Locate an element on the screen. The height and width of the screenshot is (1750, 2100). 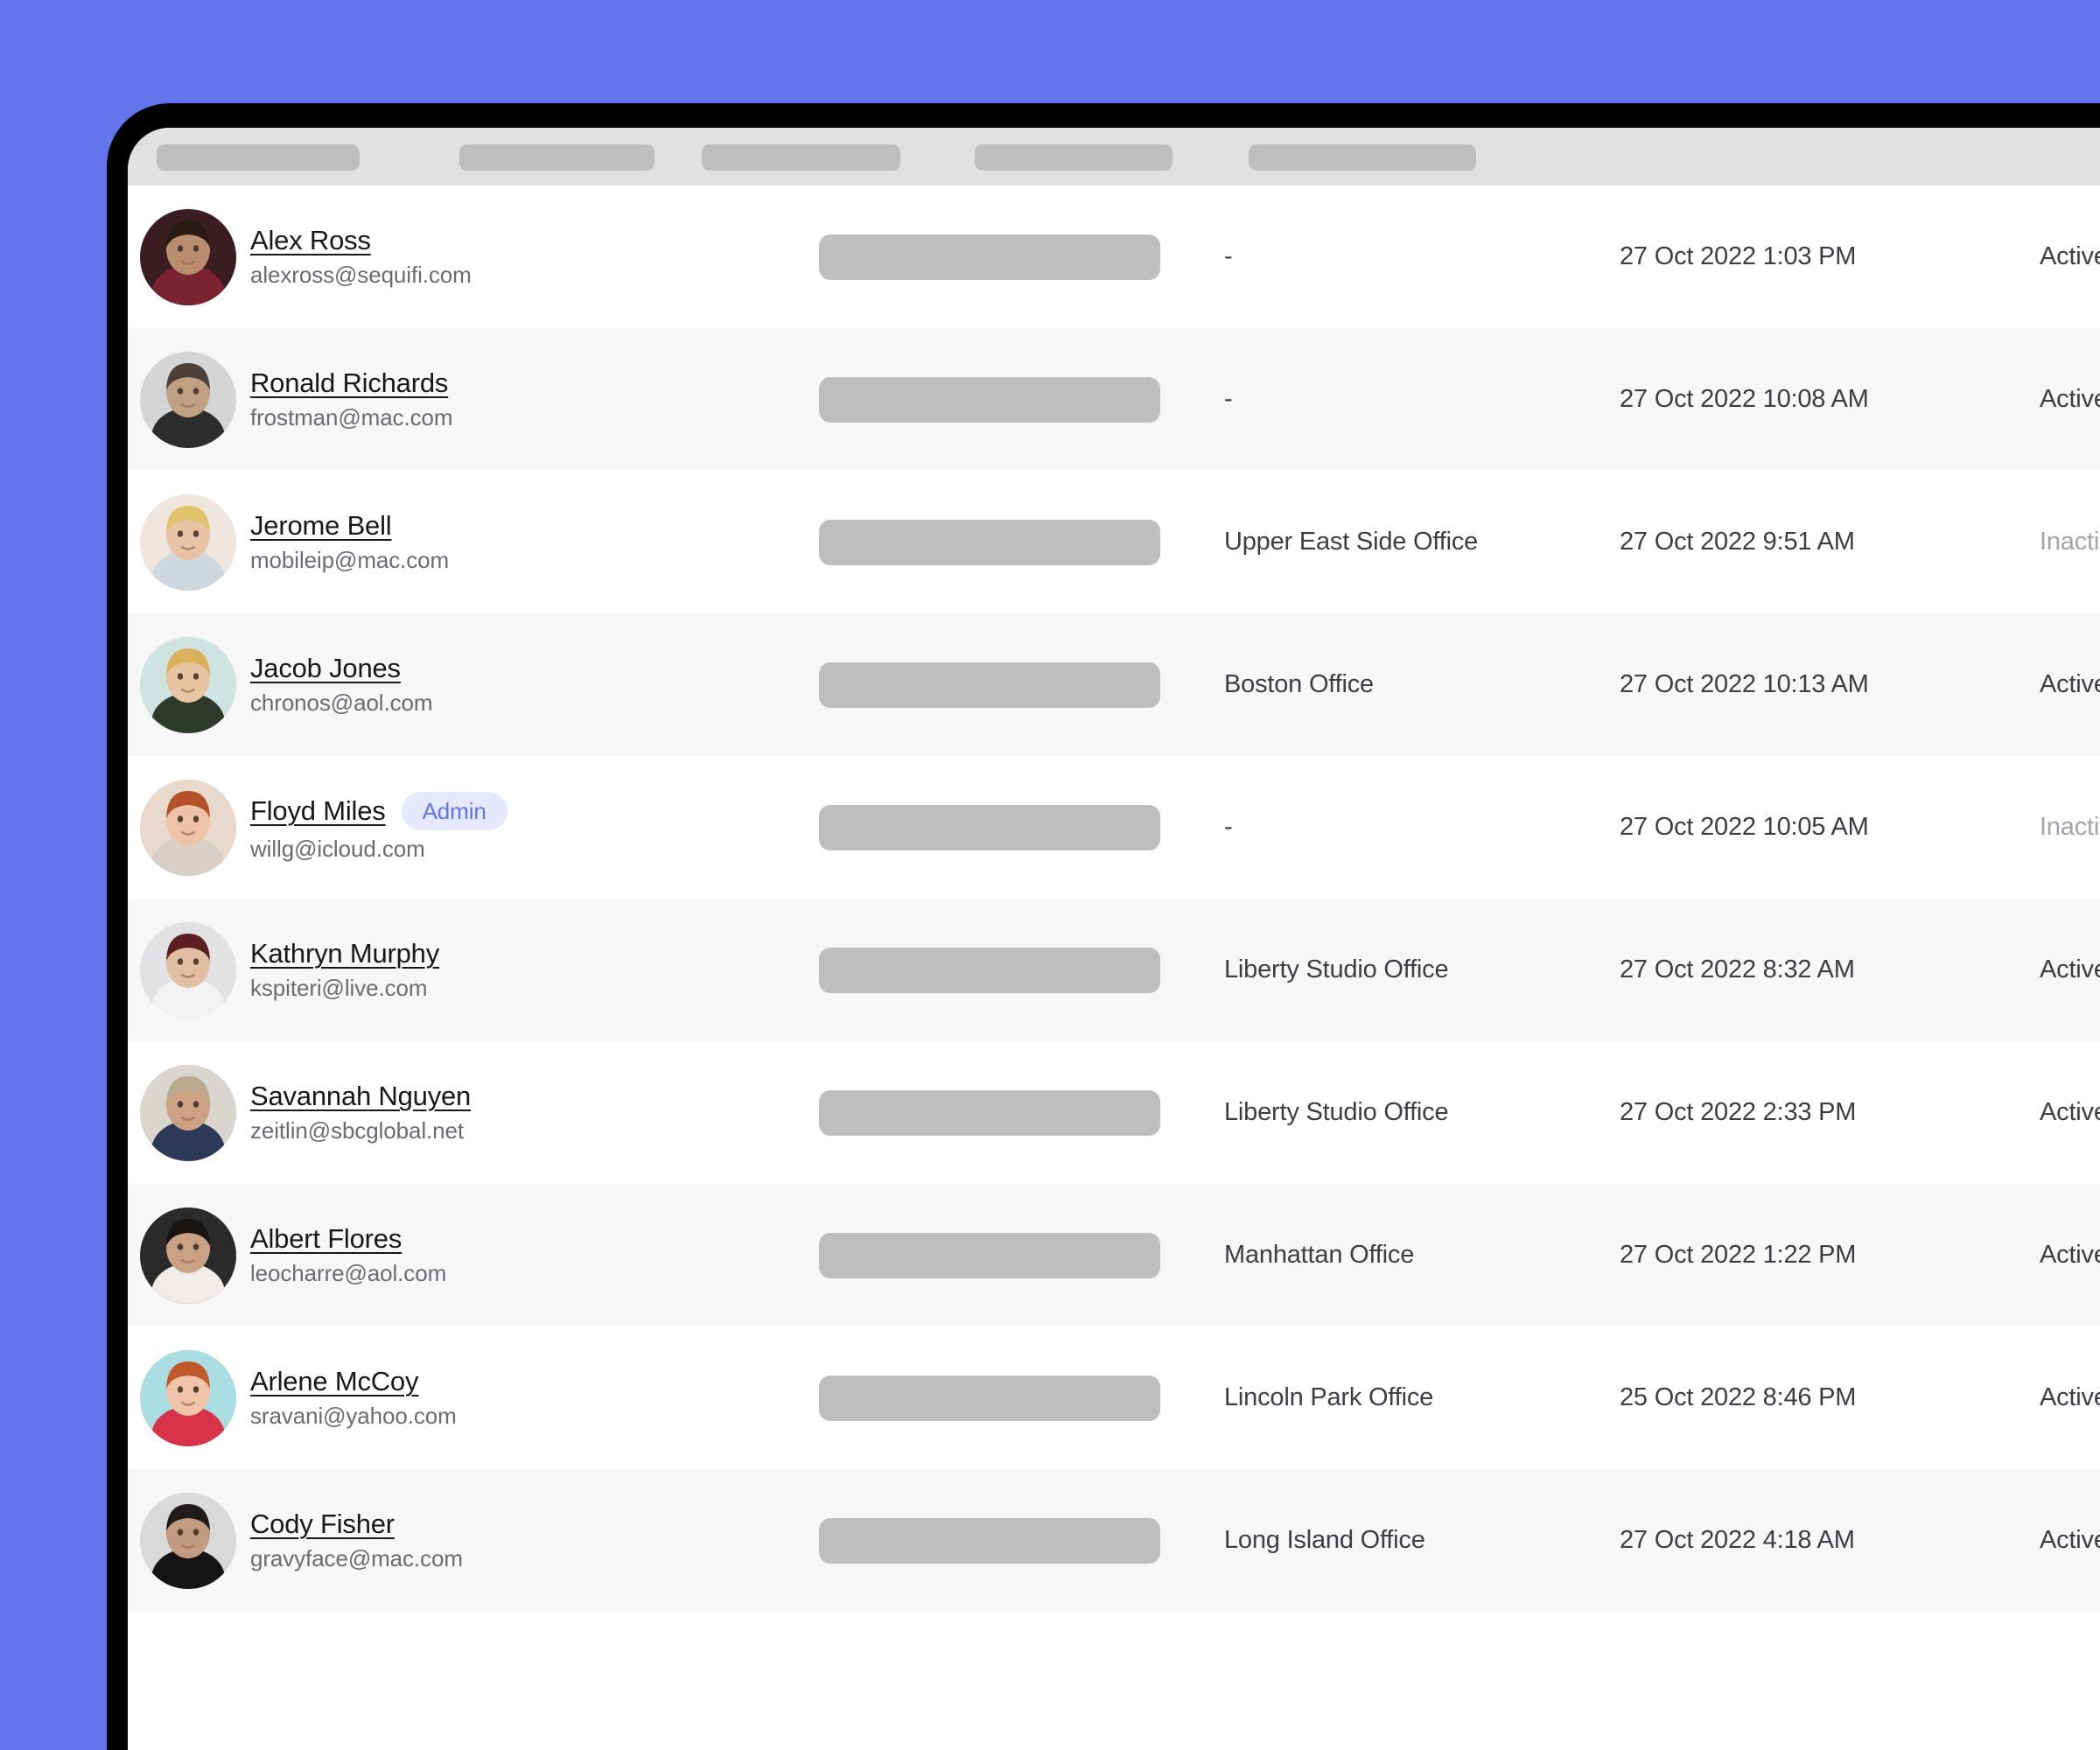
date-cell: 27 Oct 2022 2:33 PM is located at coordinates (1812, 1112).